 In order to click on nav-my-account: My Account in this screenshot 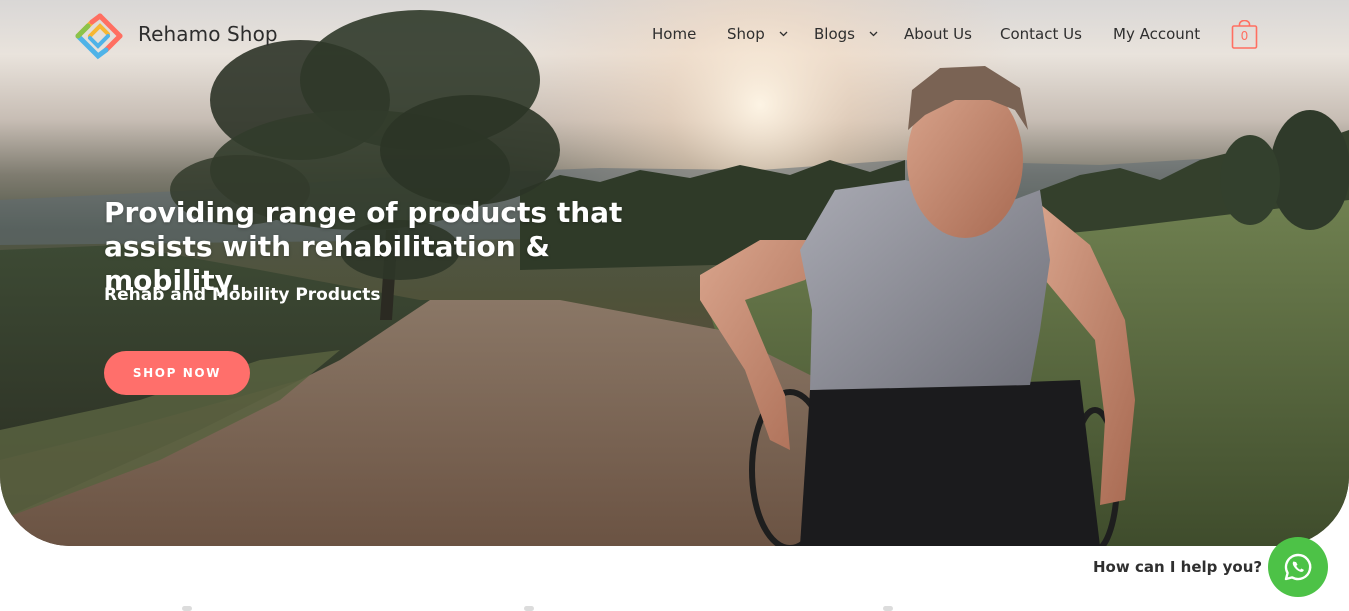, I will do `click(1156, 34)`.